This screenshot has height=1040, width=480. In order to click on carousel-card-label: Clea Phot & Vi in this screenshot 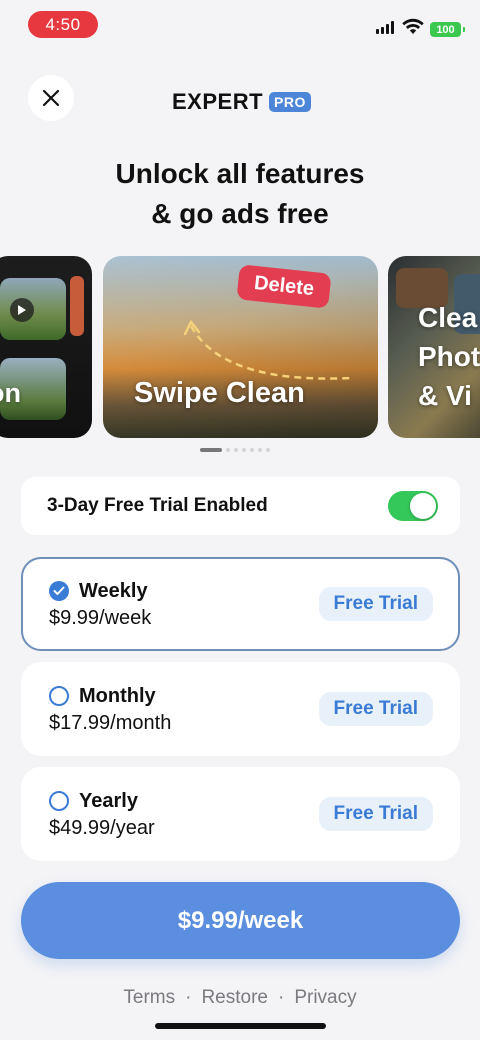, I will do `click(449, 356)`.